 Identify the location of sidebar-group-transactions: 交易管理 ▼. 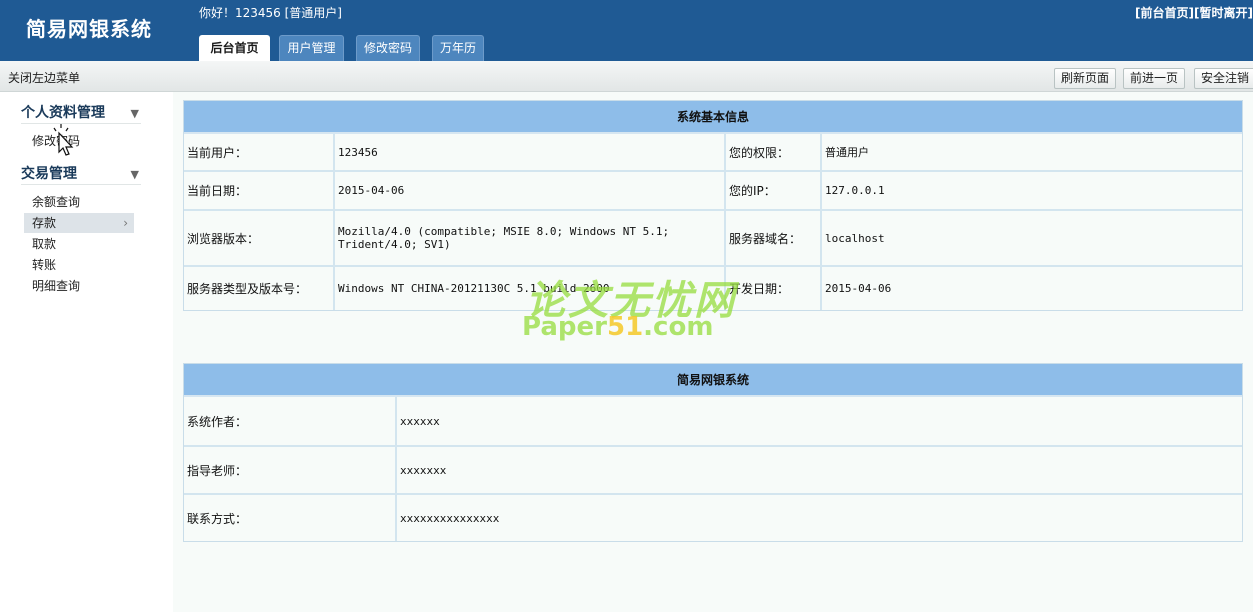
(81, 174).